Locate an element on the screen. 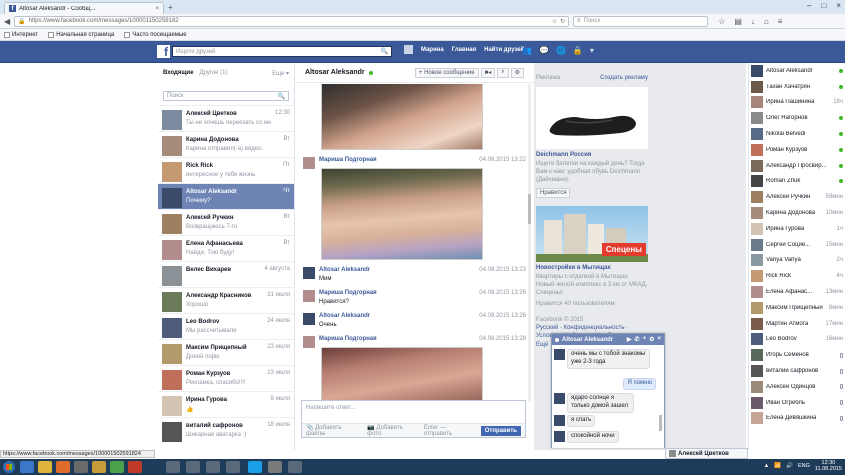 The image size is (845, 475). browser-search-box: 8 Поиск is located at coordinates (641, 21).